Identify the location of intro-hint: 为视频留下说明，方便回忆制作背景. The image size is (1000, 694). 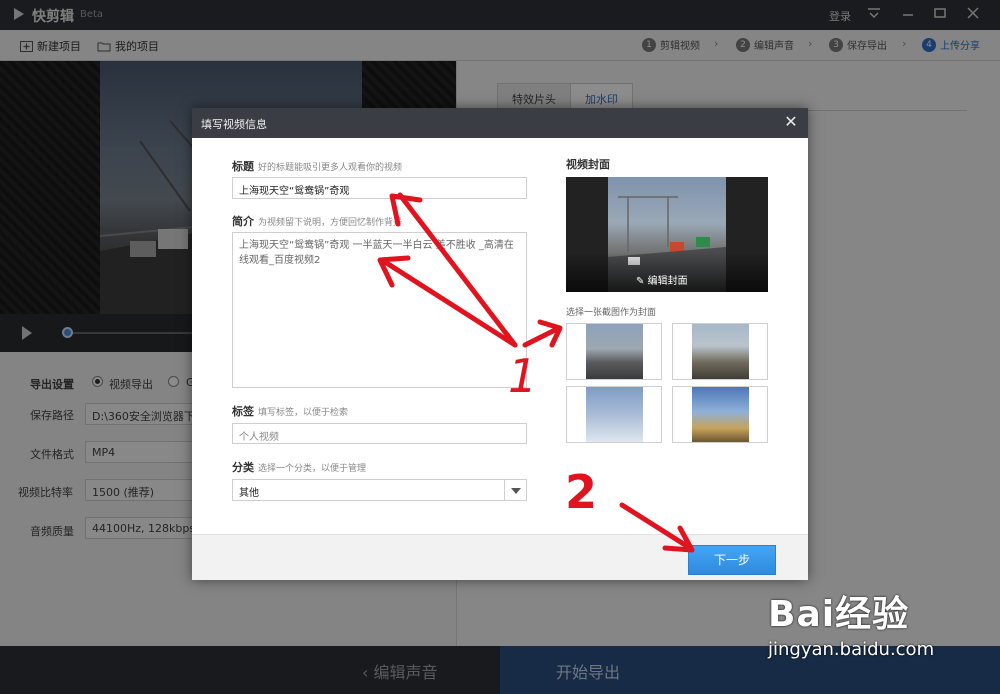
(330, 223).